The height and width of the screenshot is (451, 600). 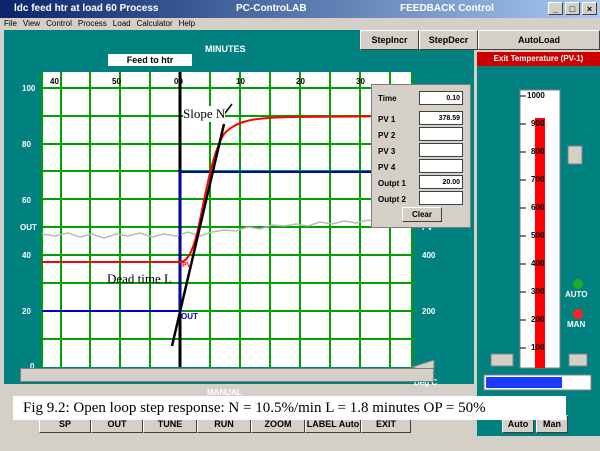 What do you see at coordinates (271, 8) in the screenshot?
I see `app-name: PC-ControLAB` at bounding box center [271, 8].